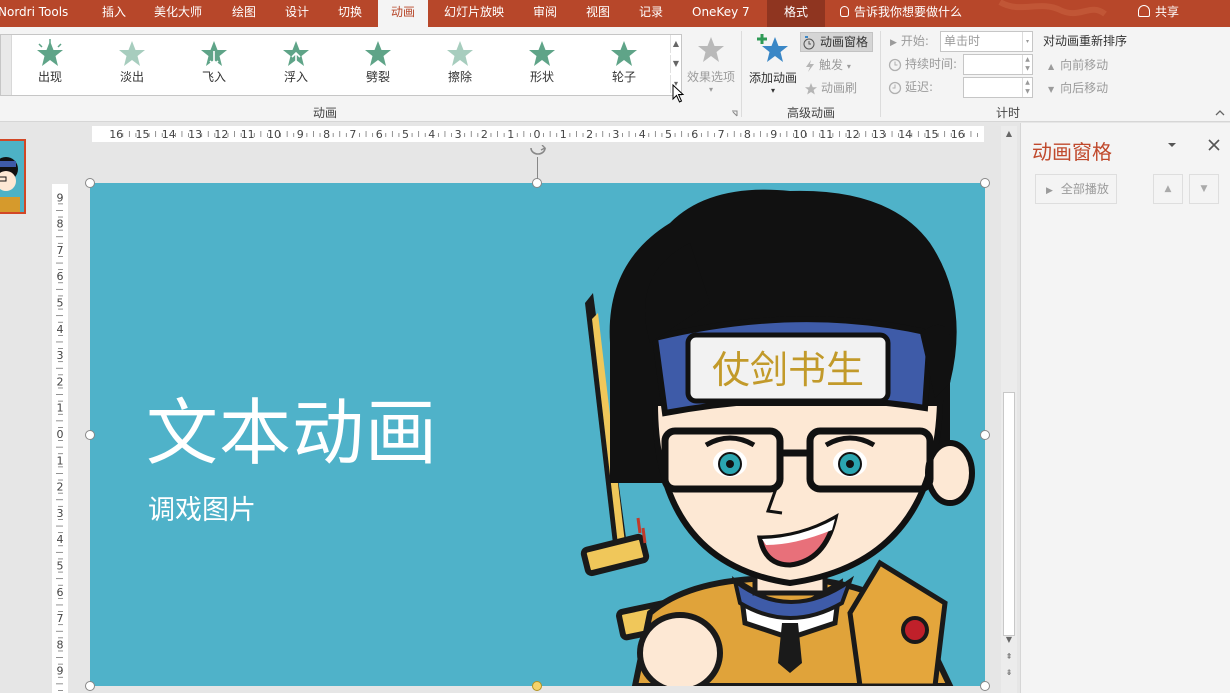 The height and width of the screenshot is (693, 1230). What do you see at coordinates (169, 134) in the screenshot?
I see `ruler-tick-label: 14` at bounding box center [169, 134].